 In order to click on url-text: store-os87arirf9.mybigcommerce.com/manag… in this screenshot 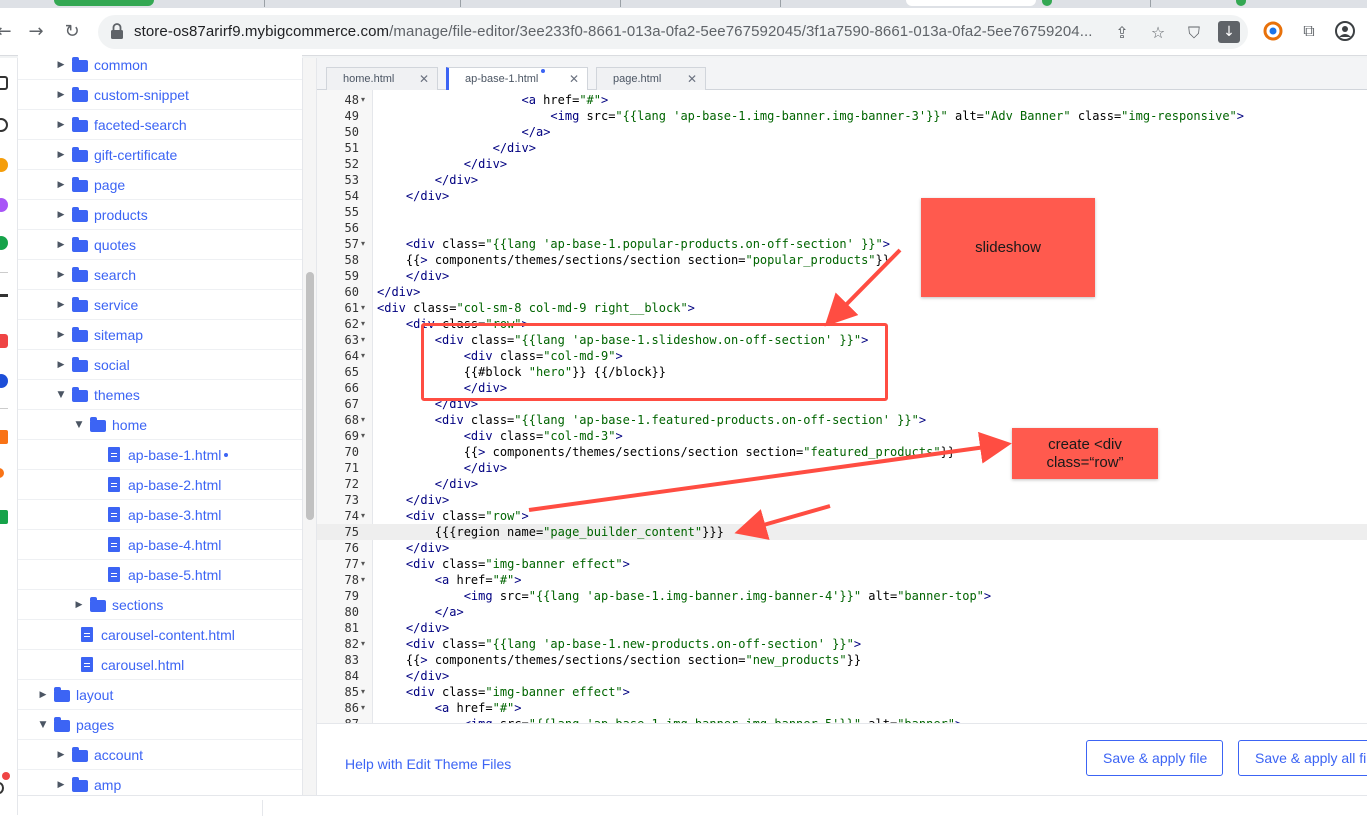, I will do `click(613, 31)`.